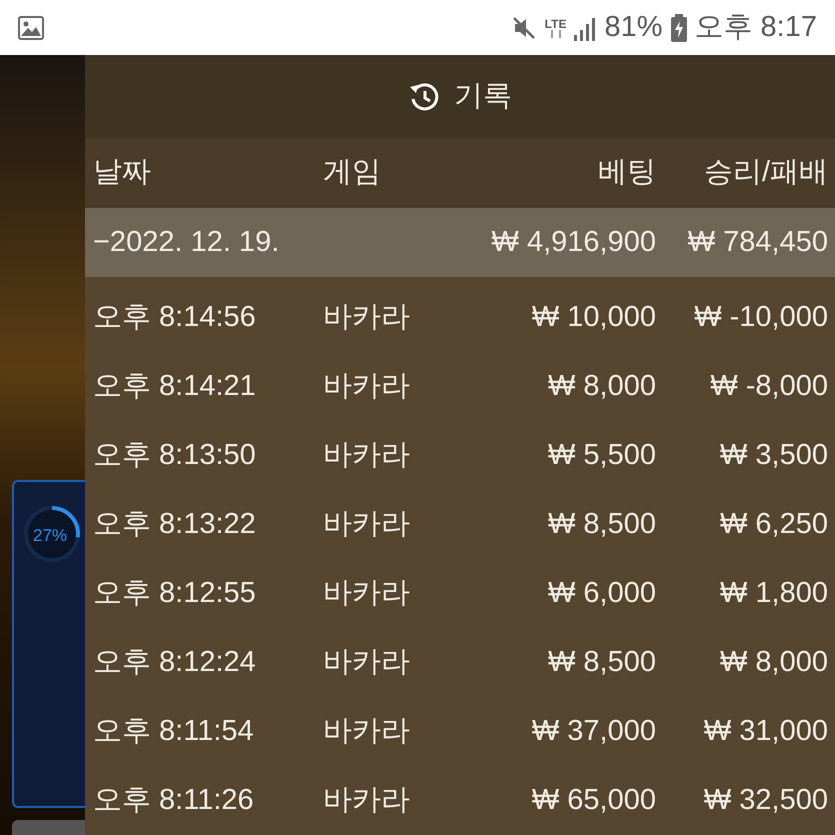  What do you see at coordinates (175, 455) in the screenshot?
I see `time-cell-text: 오후 8:13:50` at bounding box center [175, 455].